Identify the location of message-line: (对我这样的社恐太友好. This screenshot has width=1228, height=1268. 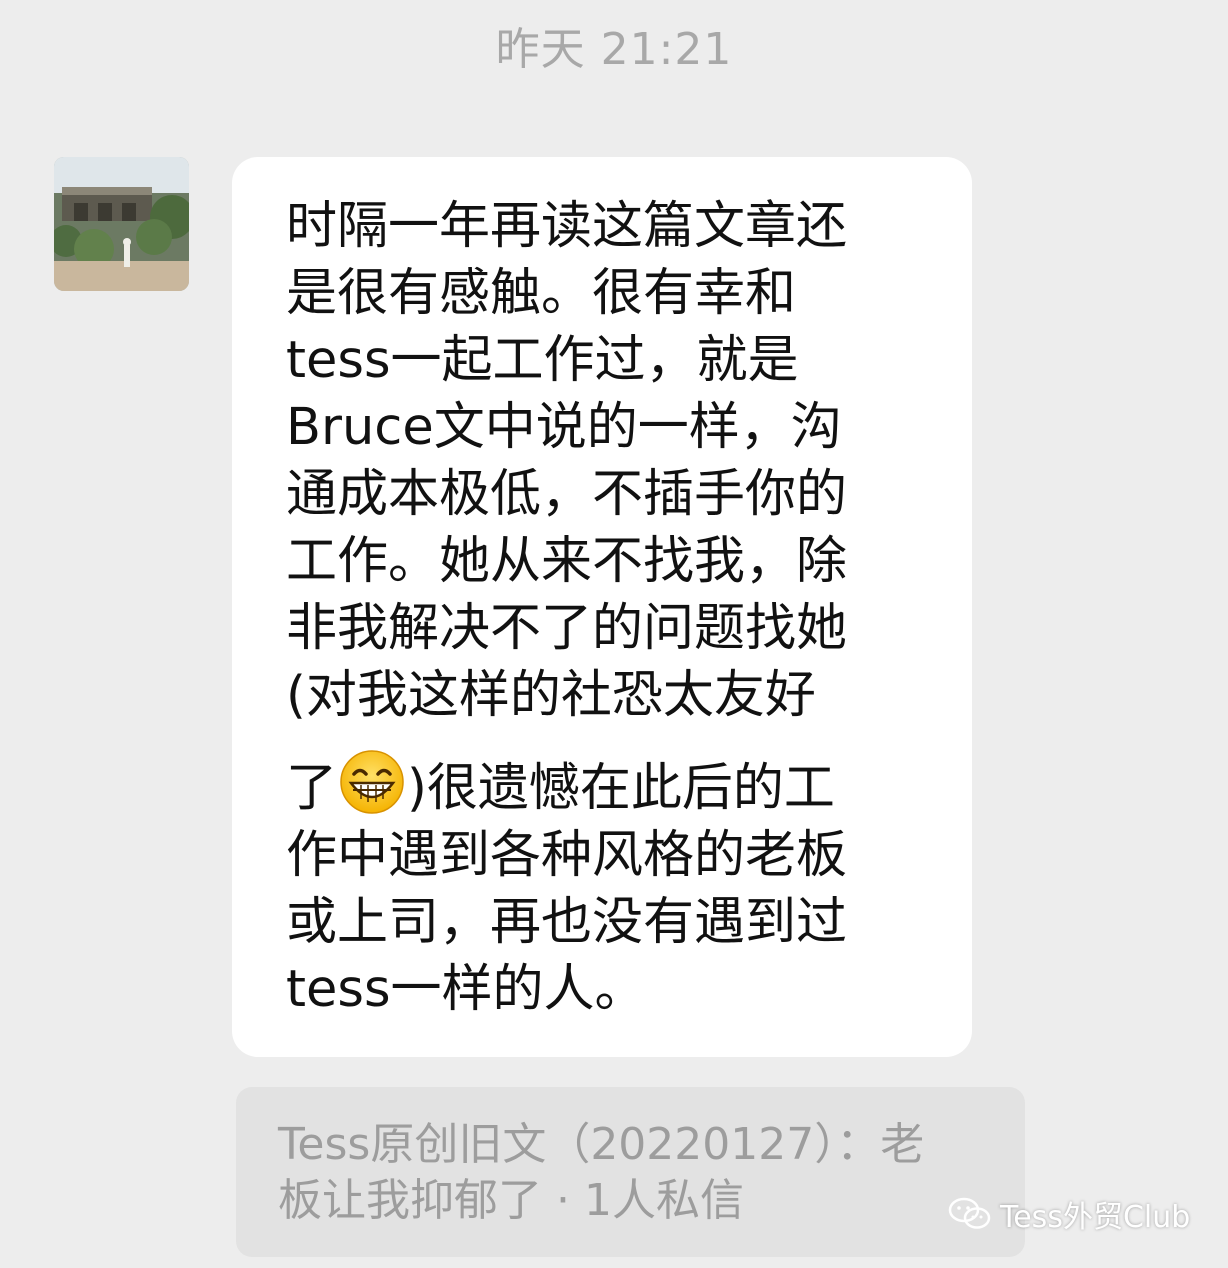
(551, 695).